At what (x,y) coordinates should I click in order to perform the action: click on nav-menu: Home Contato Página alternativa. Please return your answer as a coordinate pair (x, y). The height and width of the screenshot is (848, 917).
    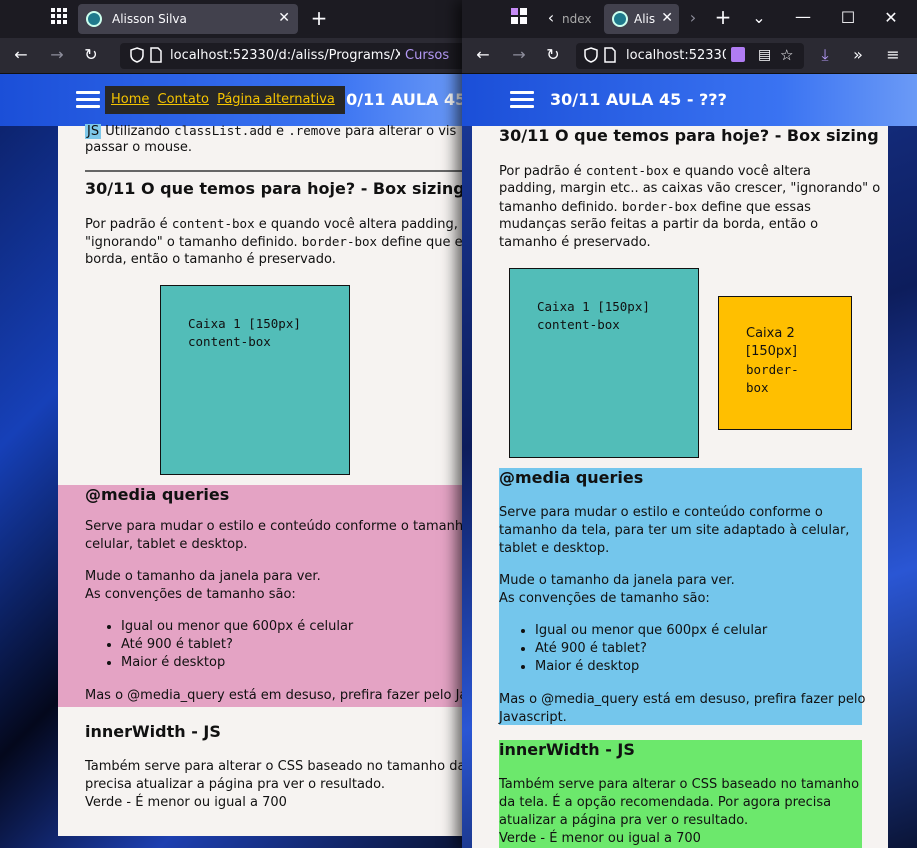
    Looking at the image, I should click on (225, 100).